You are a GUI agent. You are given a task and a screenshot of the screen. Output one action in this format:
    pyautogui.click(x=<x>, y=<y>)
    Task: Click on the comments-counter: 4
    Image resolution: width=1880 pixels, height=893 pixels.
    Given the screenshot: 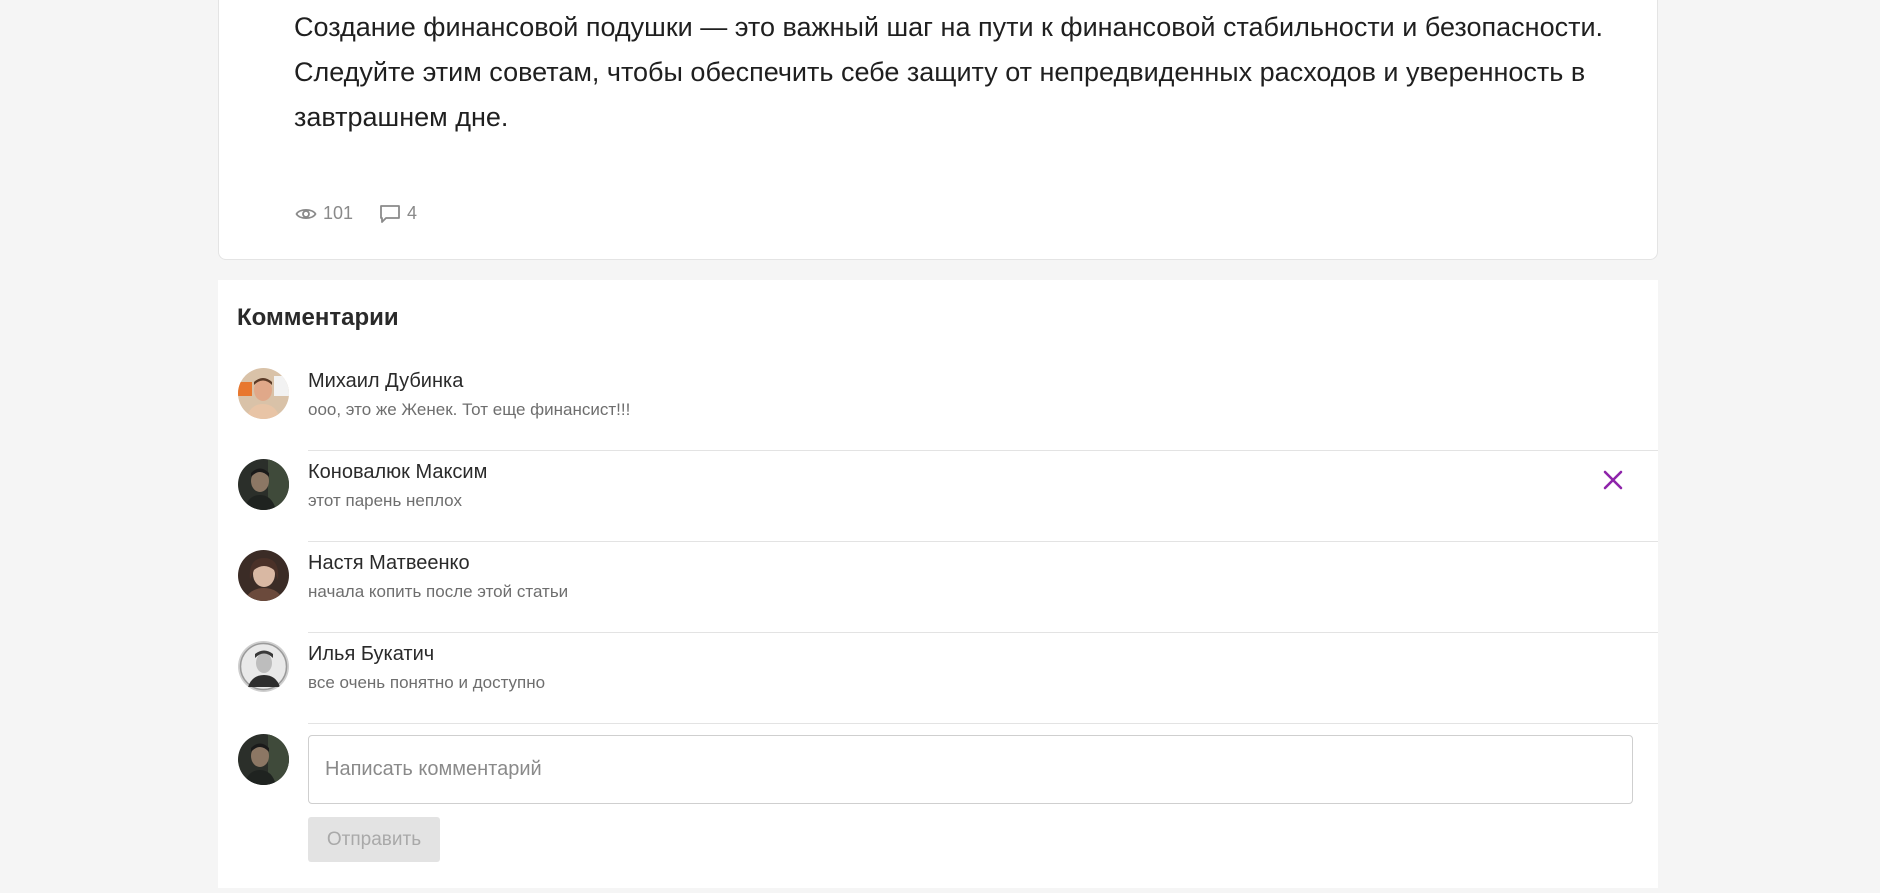 What is the action you would take?
    pyautogui.click(x=398, y=213)
    